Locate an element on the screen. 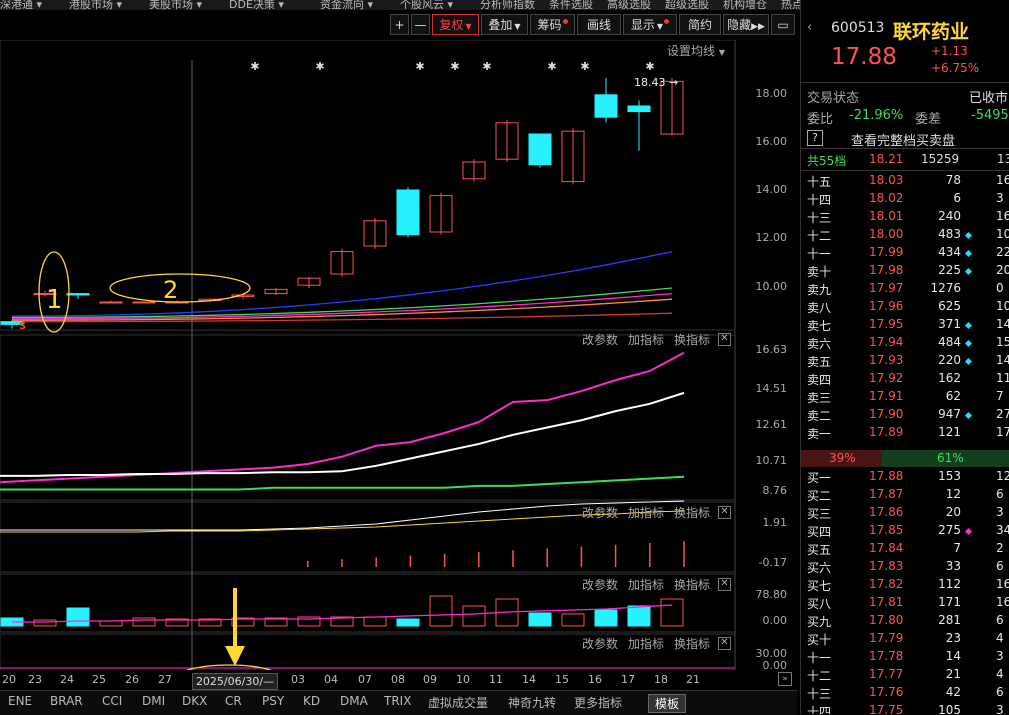 The image size is (1009, 715). level-label: 十四 is located at coordinates (819, 709).